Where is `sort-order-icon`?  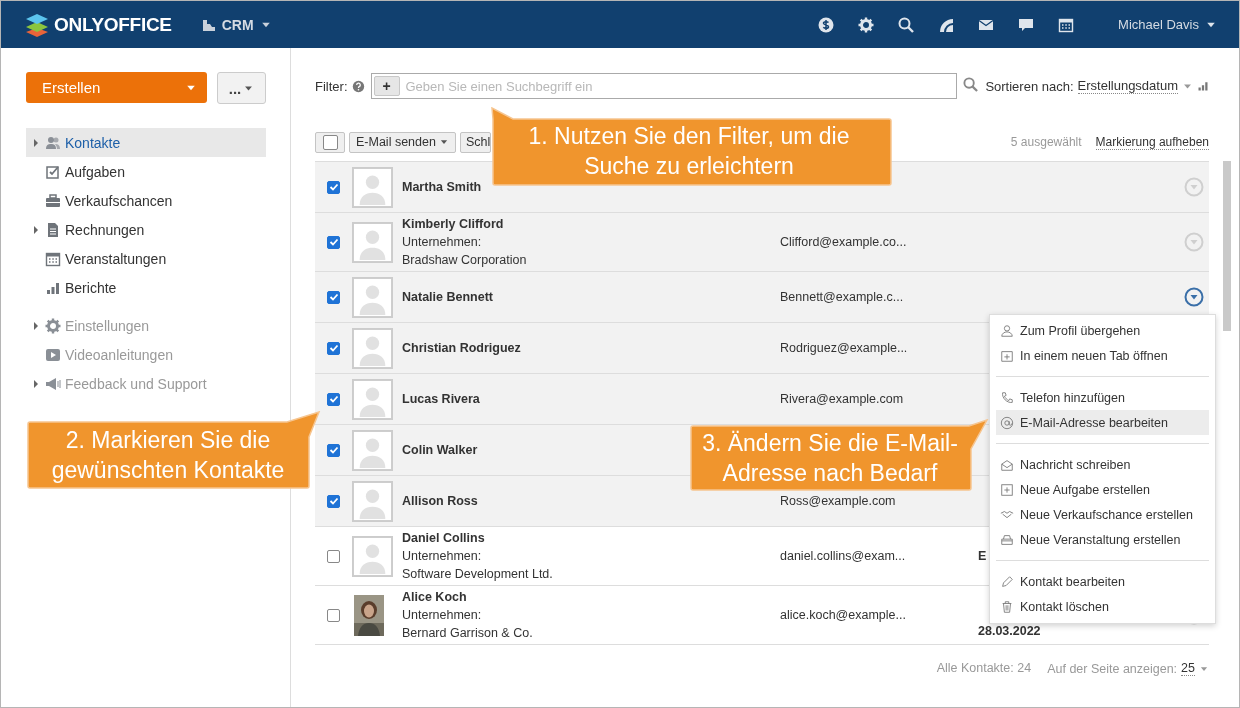
sort-order-icon is located at coordinates (1203, 86).